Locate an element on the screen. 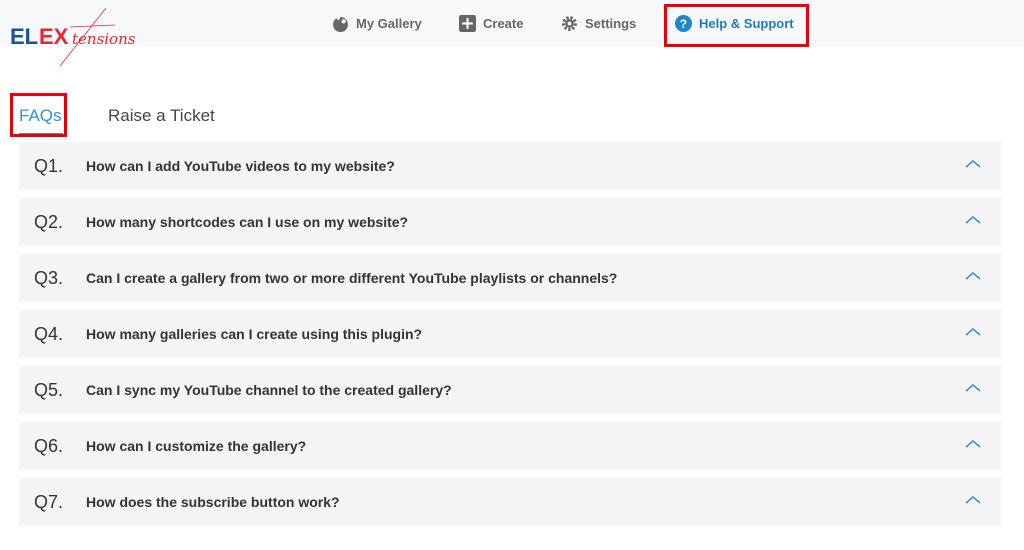  tab-raise-ticket: Raise a Ticket is located at coordinates (161, 116).